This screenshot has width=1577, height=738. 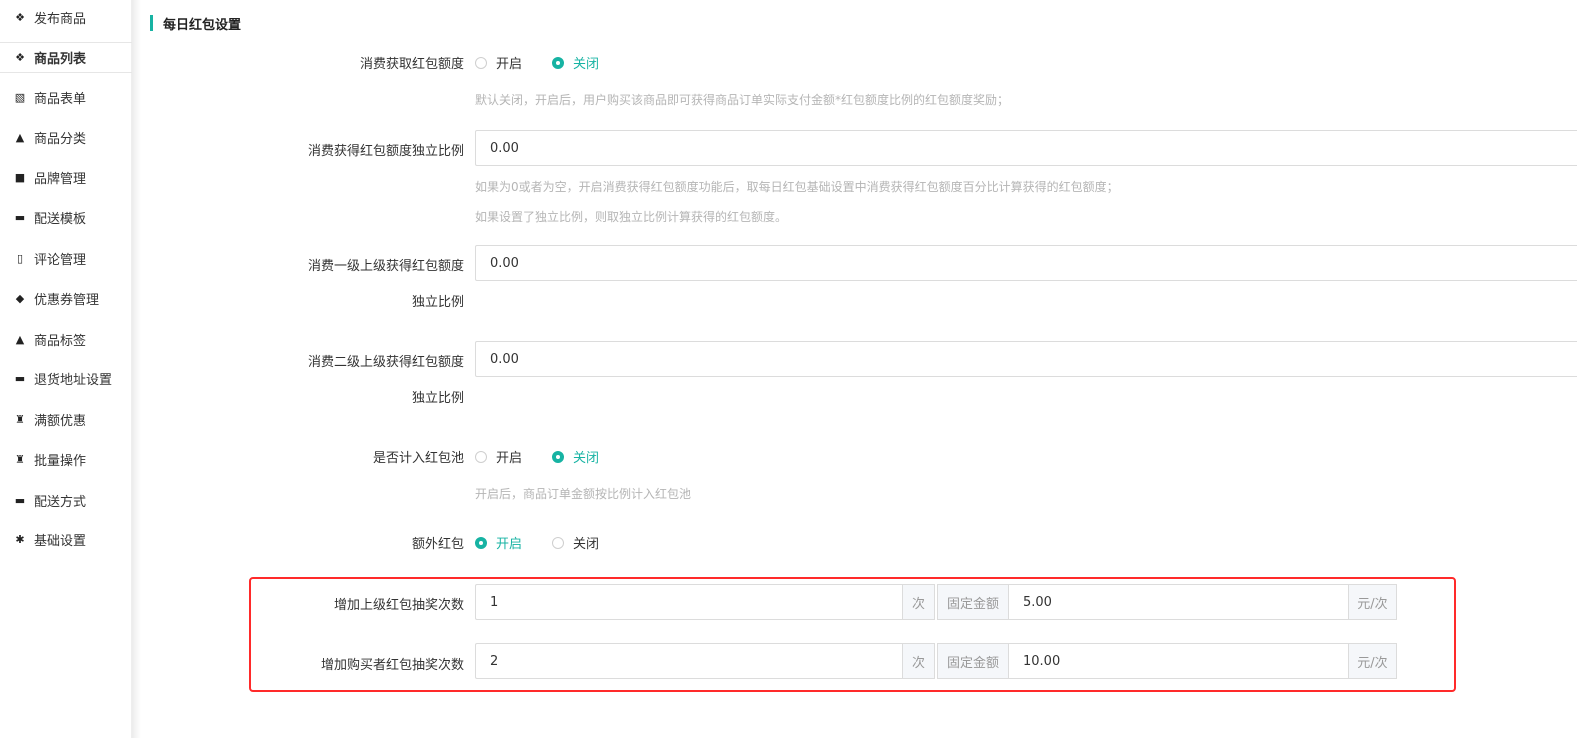 What do you see at coordinates (1178, 661) in the screenshot?
I see `buyer-draw-amount-input` at bounding box center [1178, 661].